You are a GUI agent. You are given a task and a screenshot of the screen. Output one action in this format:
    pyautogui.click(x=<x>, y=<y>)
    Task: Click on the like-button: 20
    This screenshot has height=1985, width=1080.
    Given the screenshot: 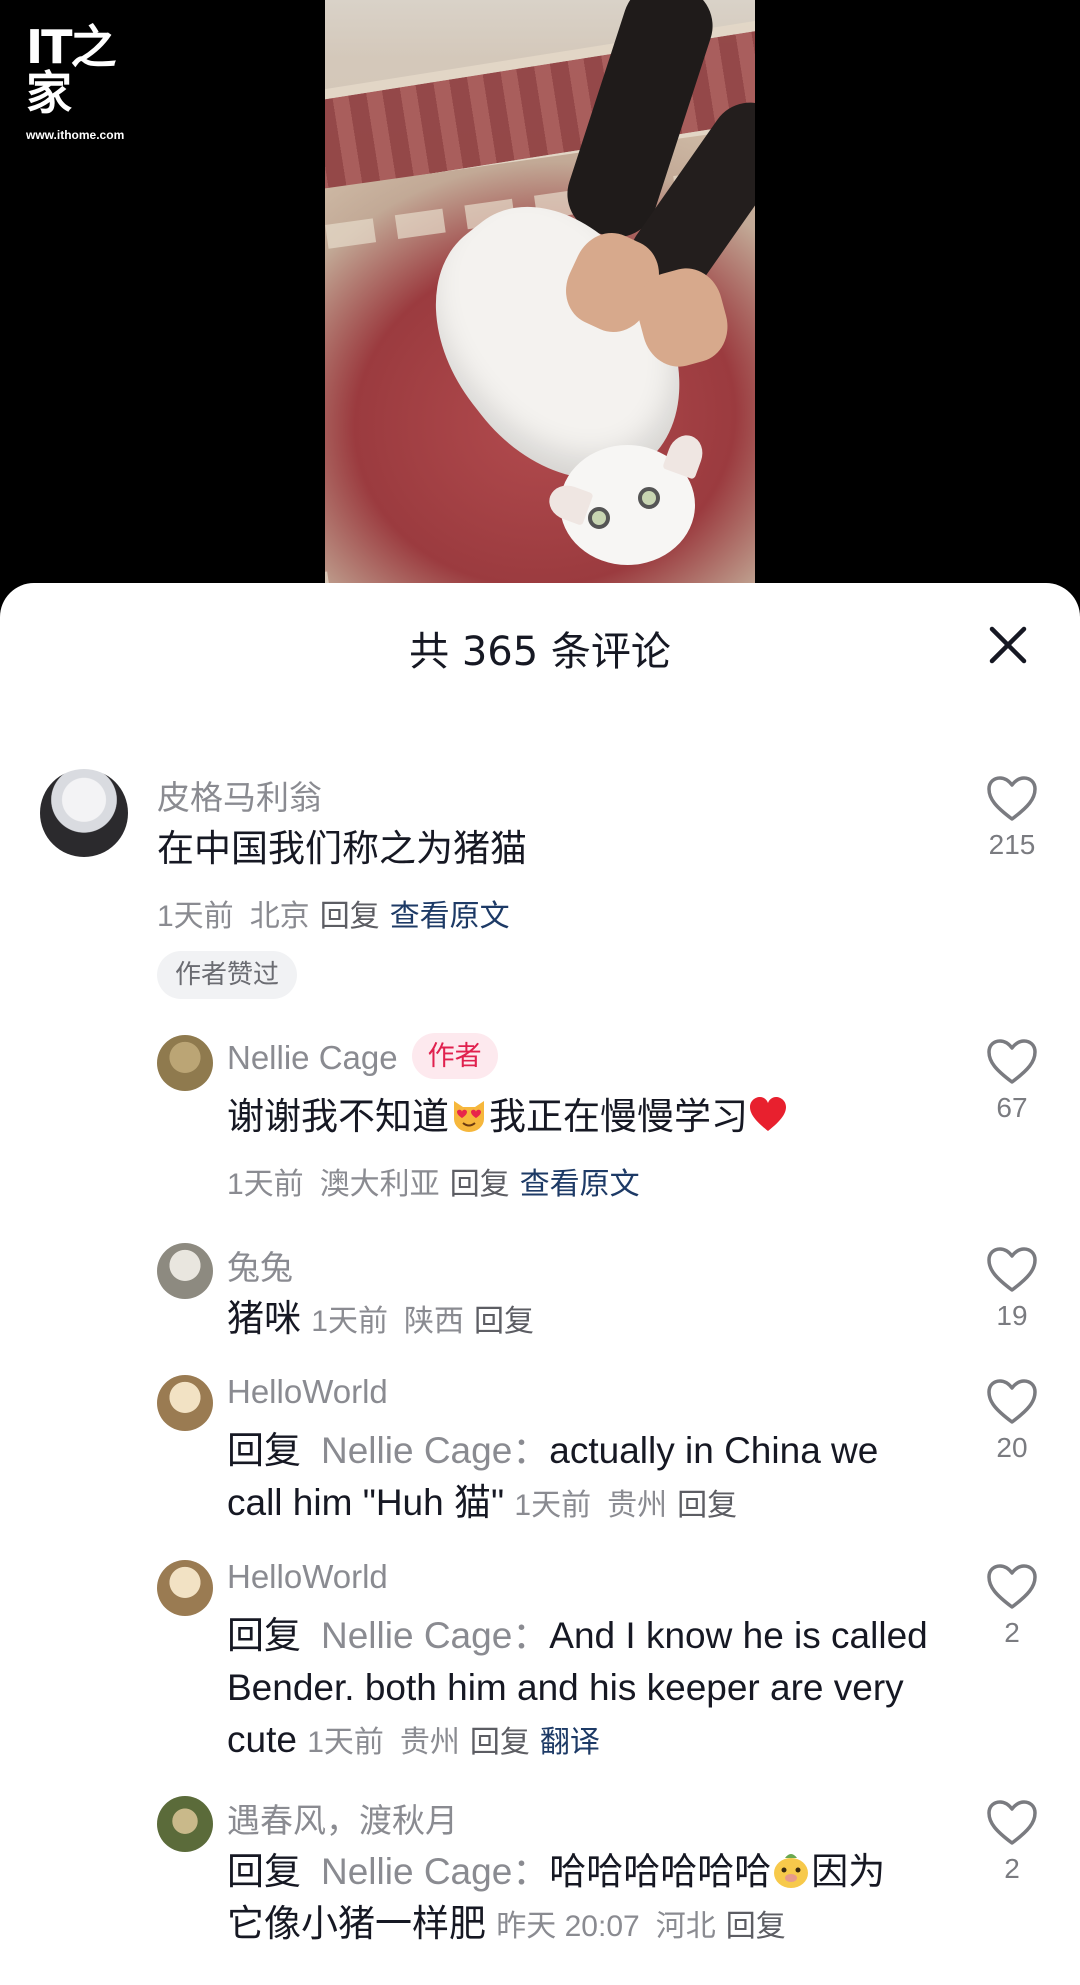 What is the action you would take?
    pyautogui.click(x=1012, y=1421)
    